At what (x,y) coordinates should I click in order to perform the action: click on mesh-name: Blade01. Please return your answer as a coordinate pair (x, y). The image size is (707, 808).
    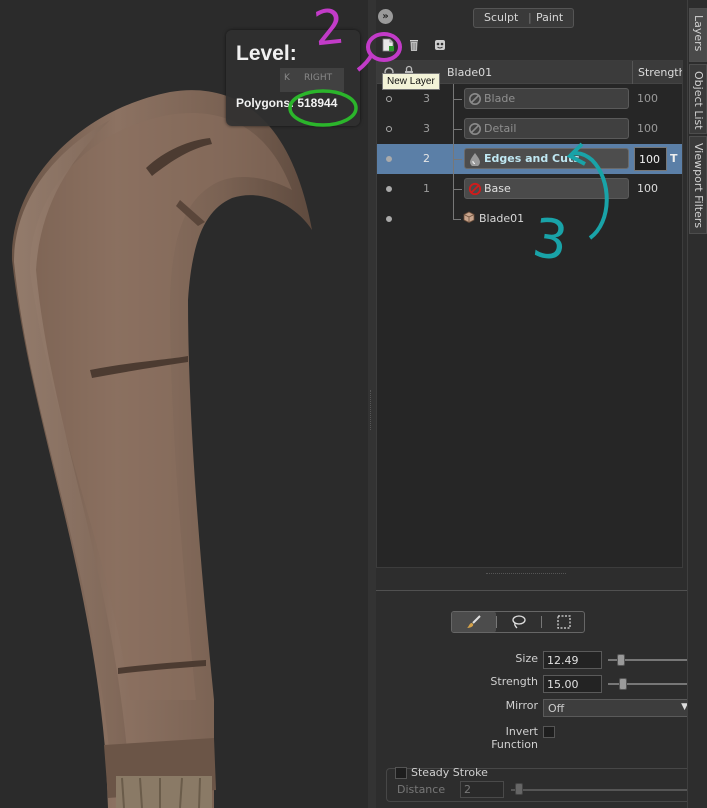
    Looking at the image, I should click on (502, 218).